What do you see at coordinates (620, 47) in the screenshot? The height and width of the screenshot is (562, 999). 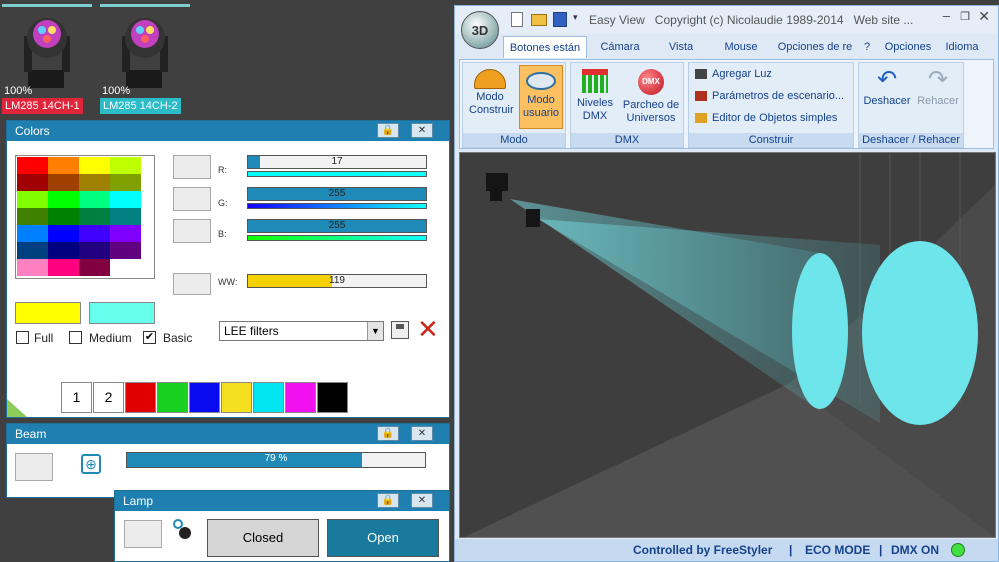 I see `tab-camara: Cámara` at bounding box center [620, 47].